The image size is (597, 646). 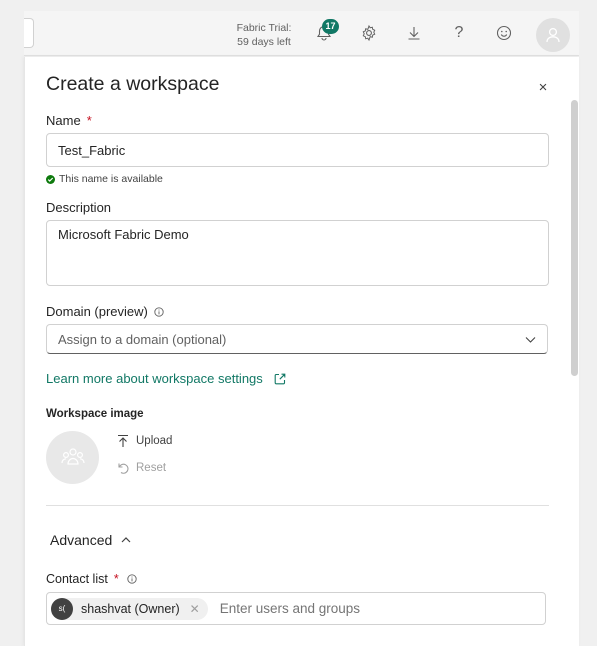 What do you see at coordinates (29, 33) in the screenshot?
I see `search-box-edge` at bounding box center [29, 33].